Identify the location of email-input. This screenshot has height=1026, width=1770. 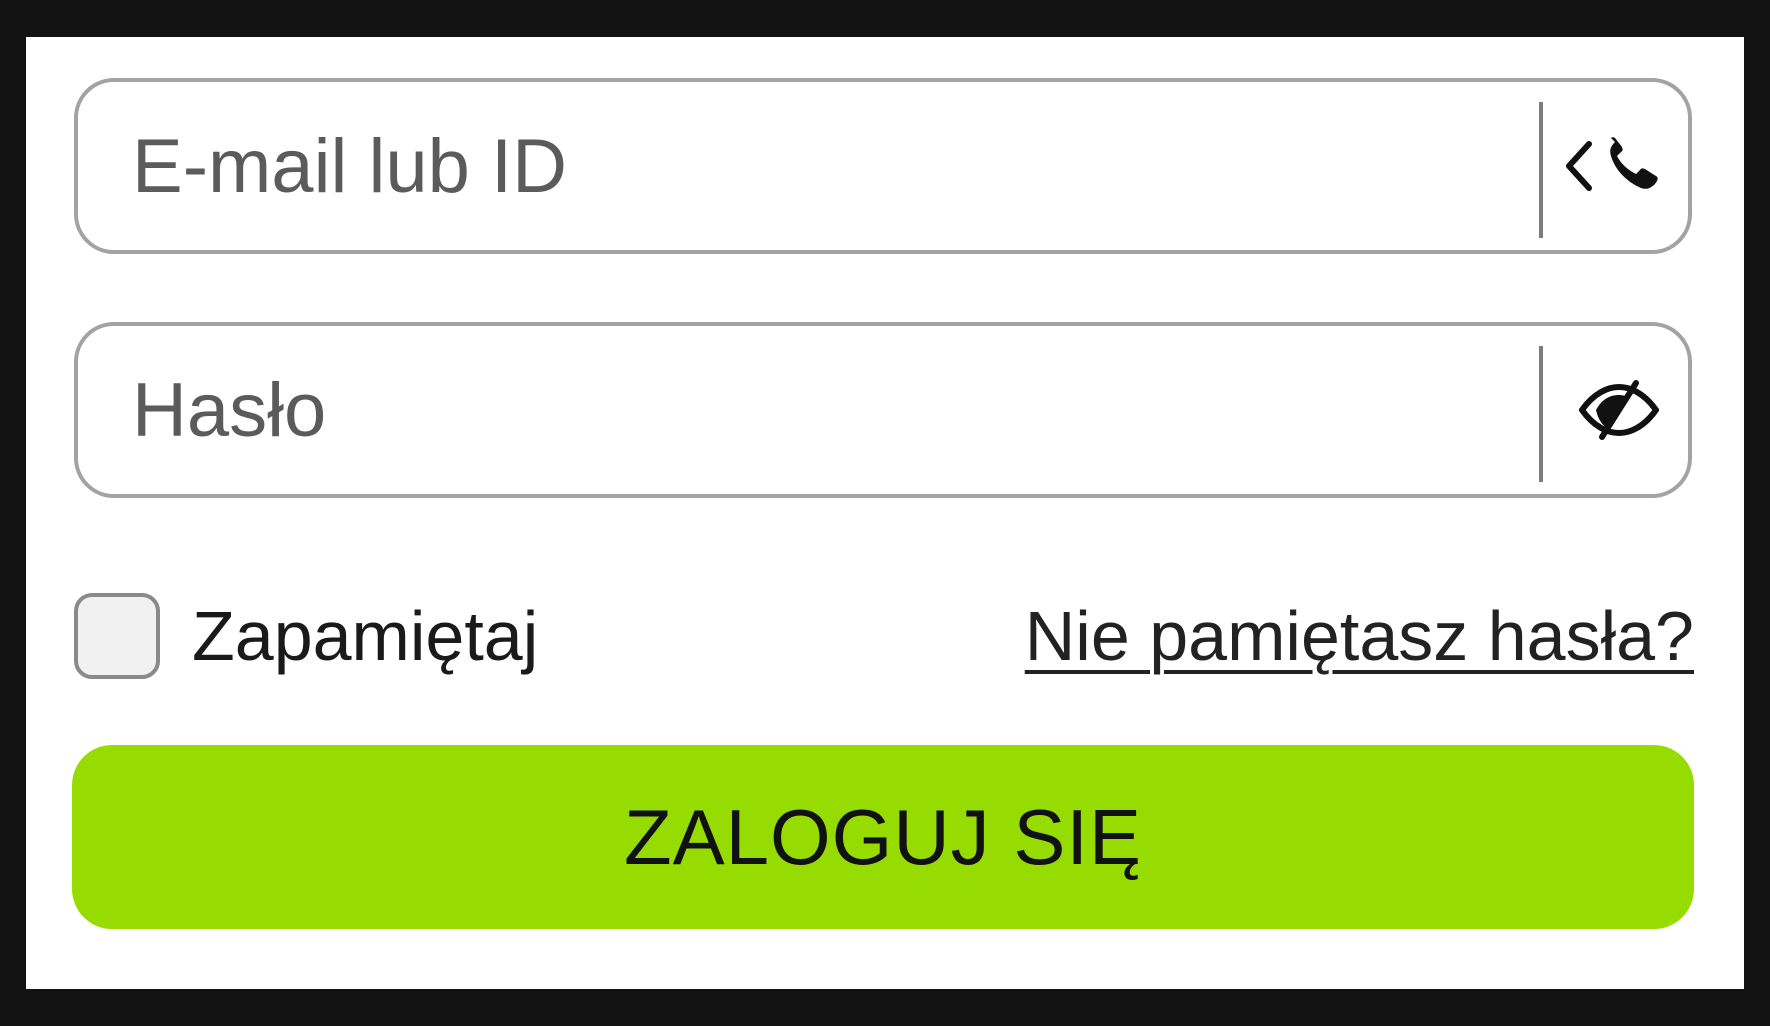
(822, 166).